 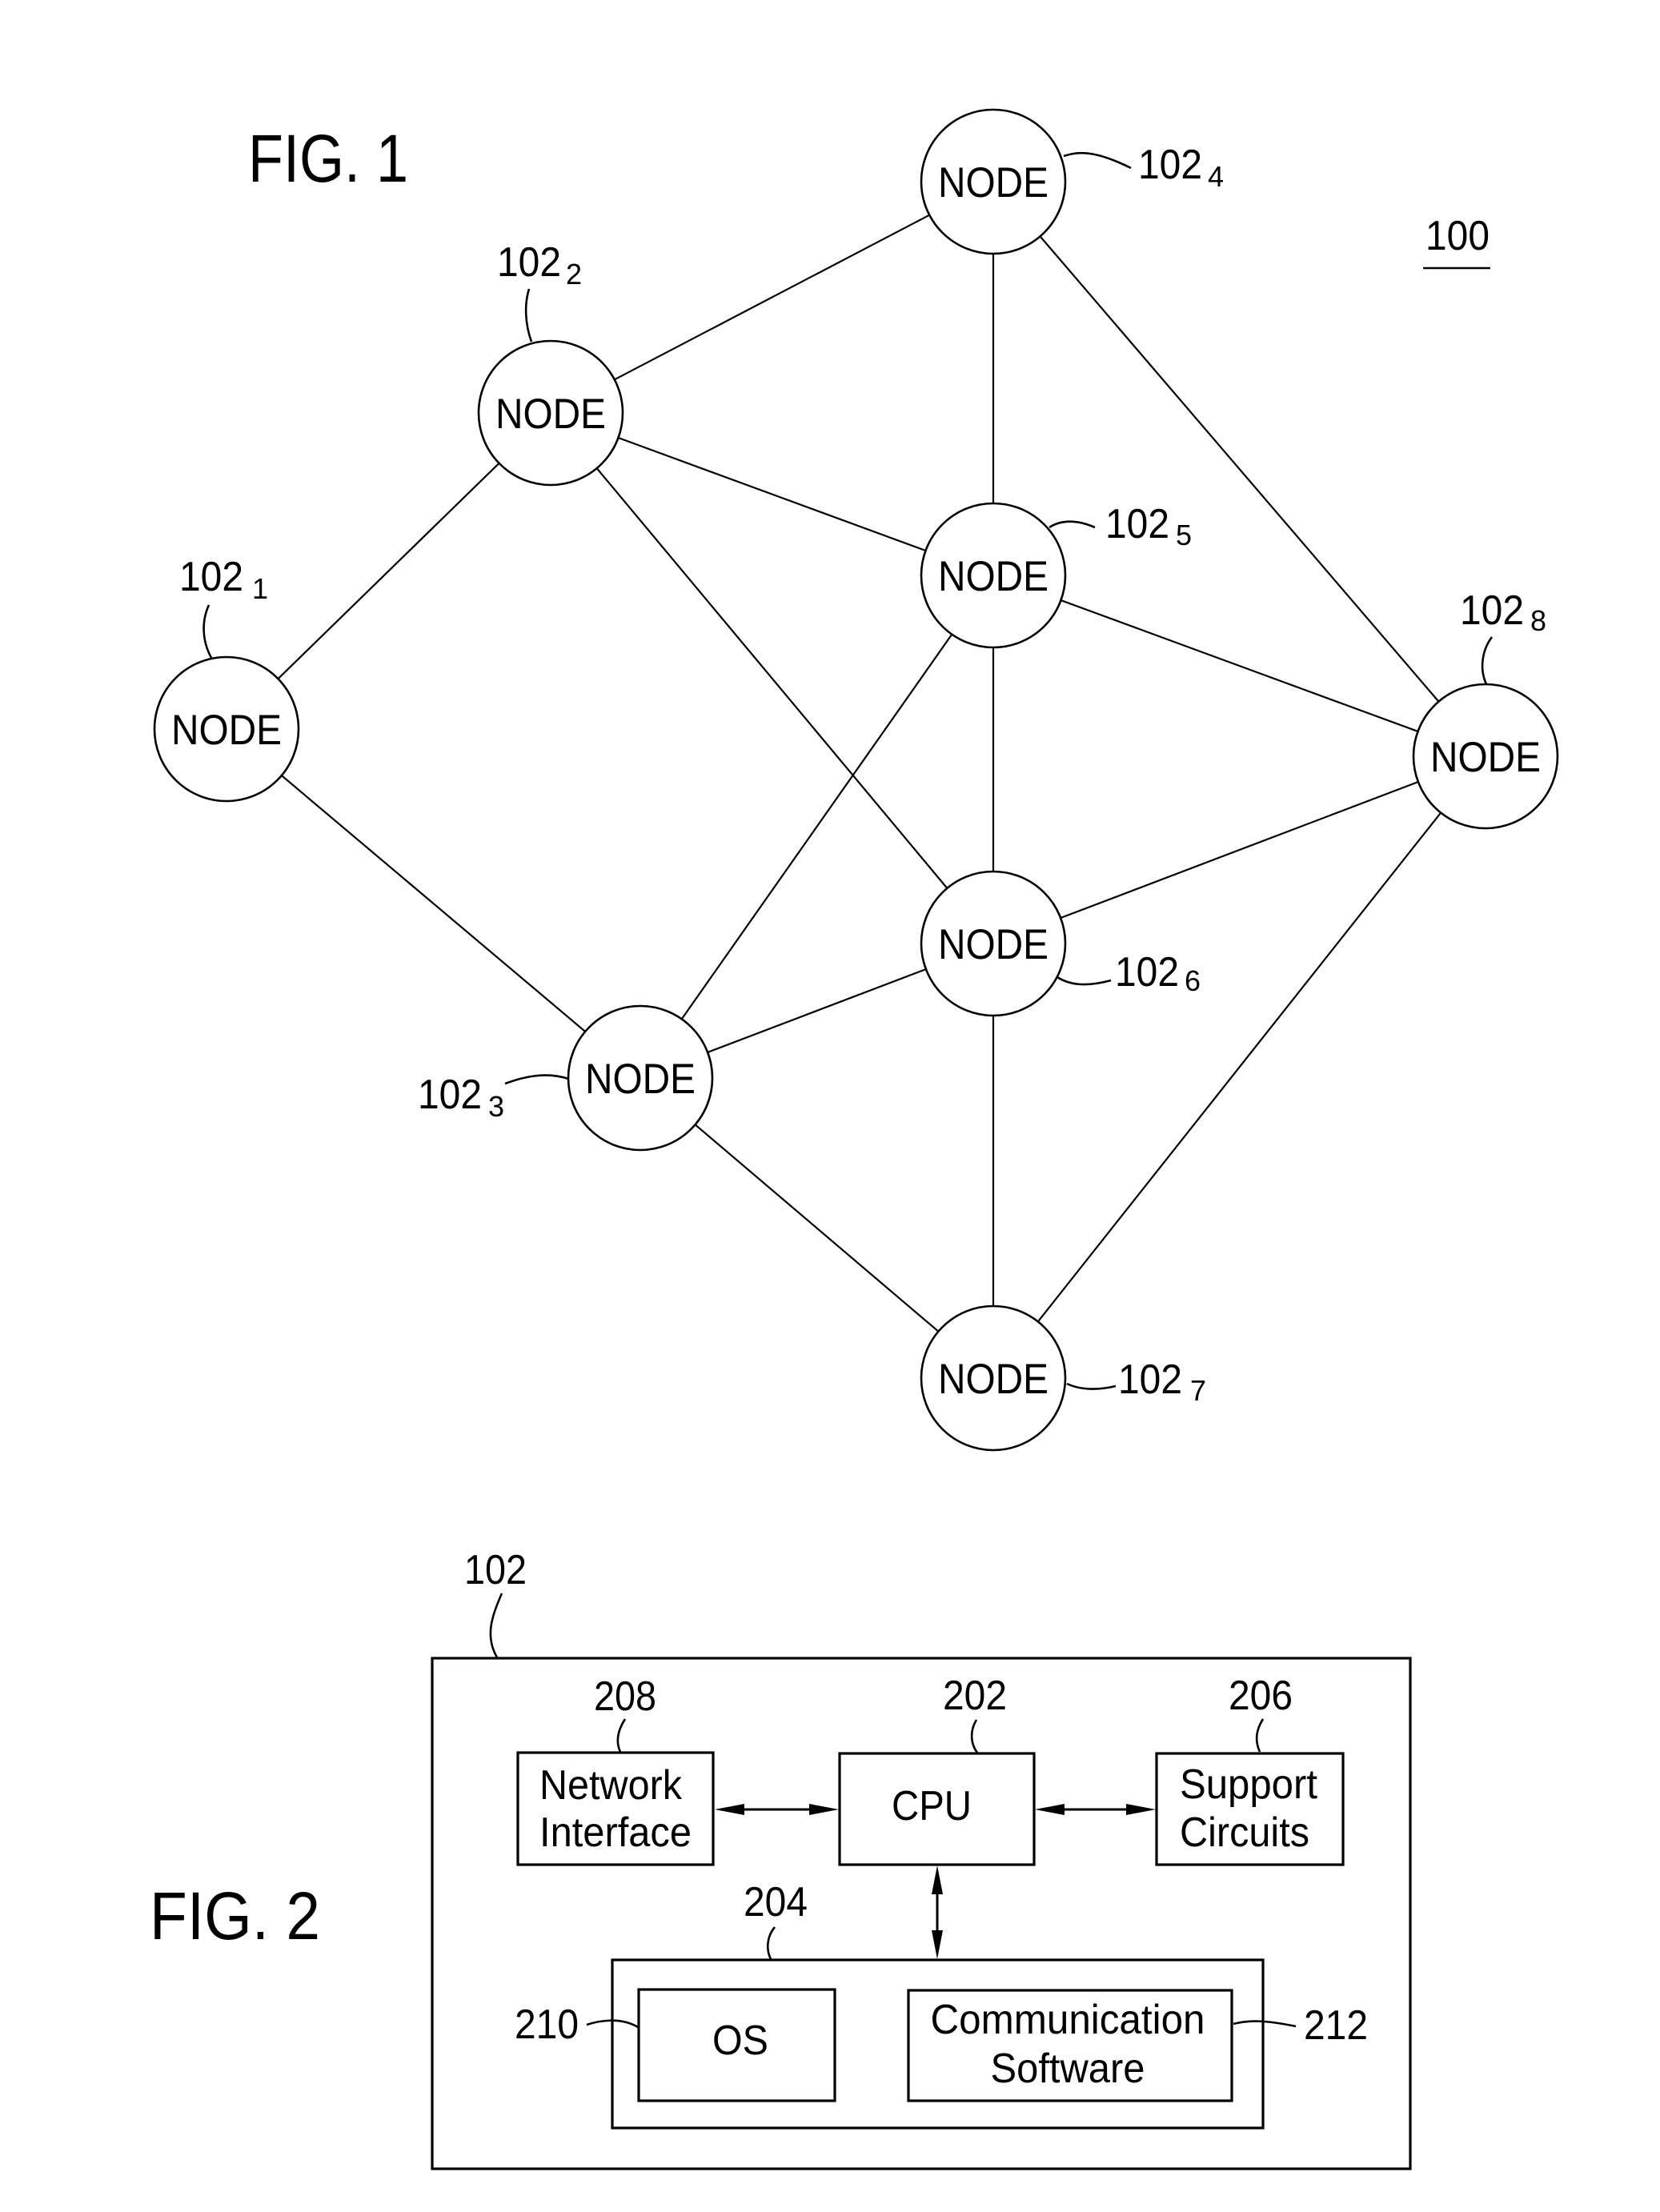 I want to click on cpu-label: CPU, so click(x=932, y=1806).